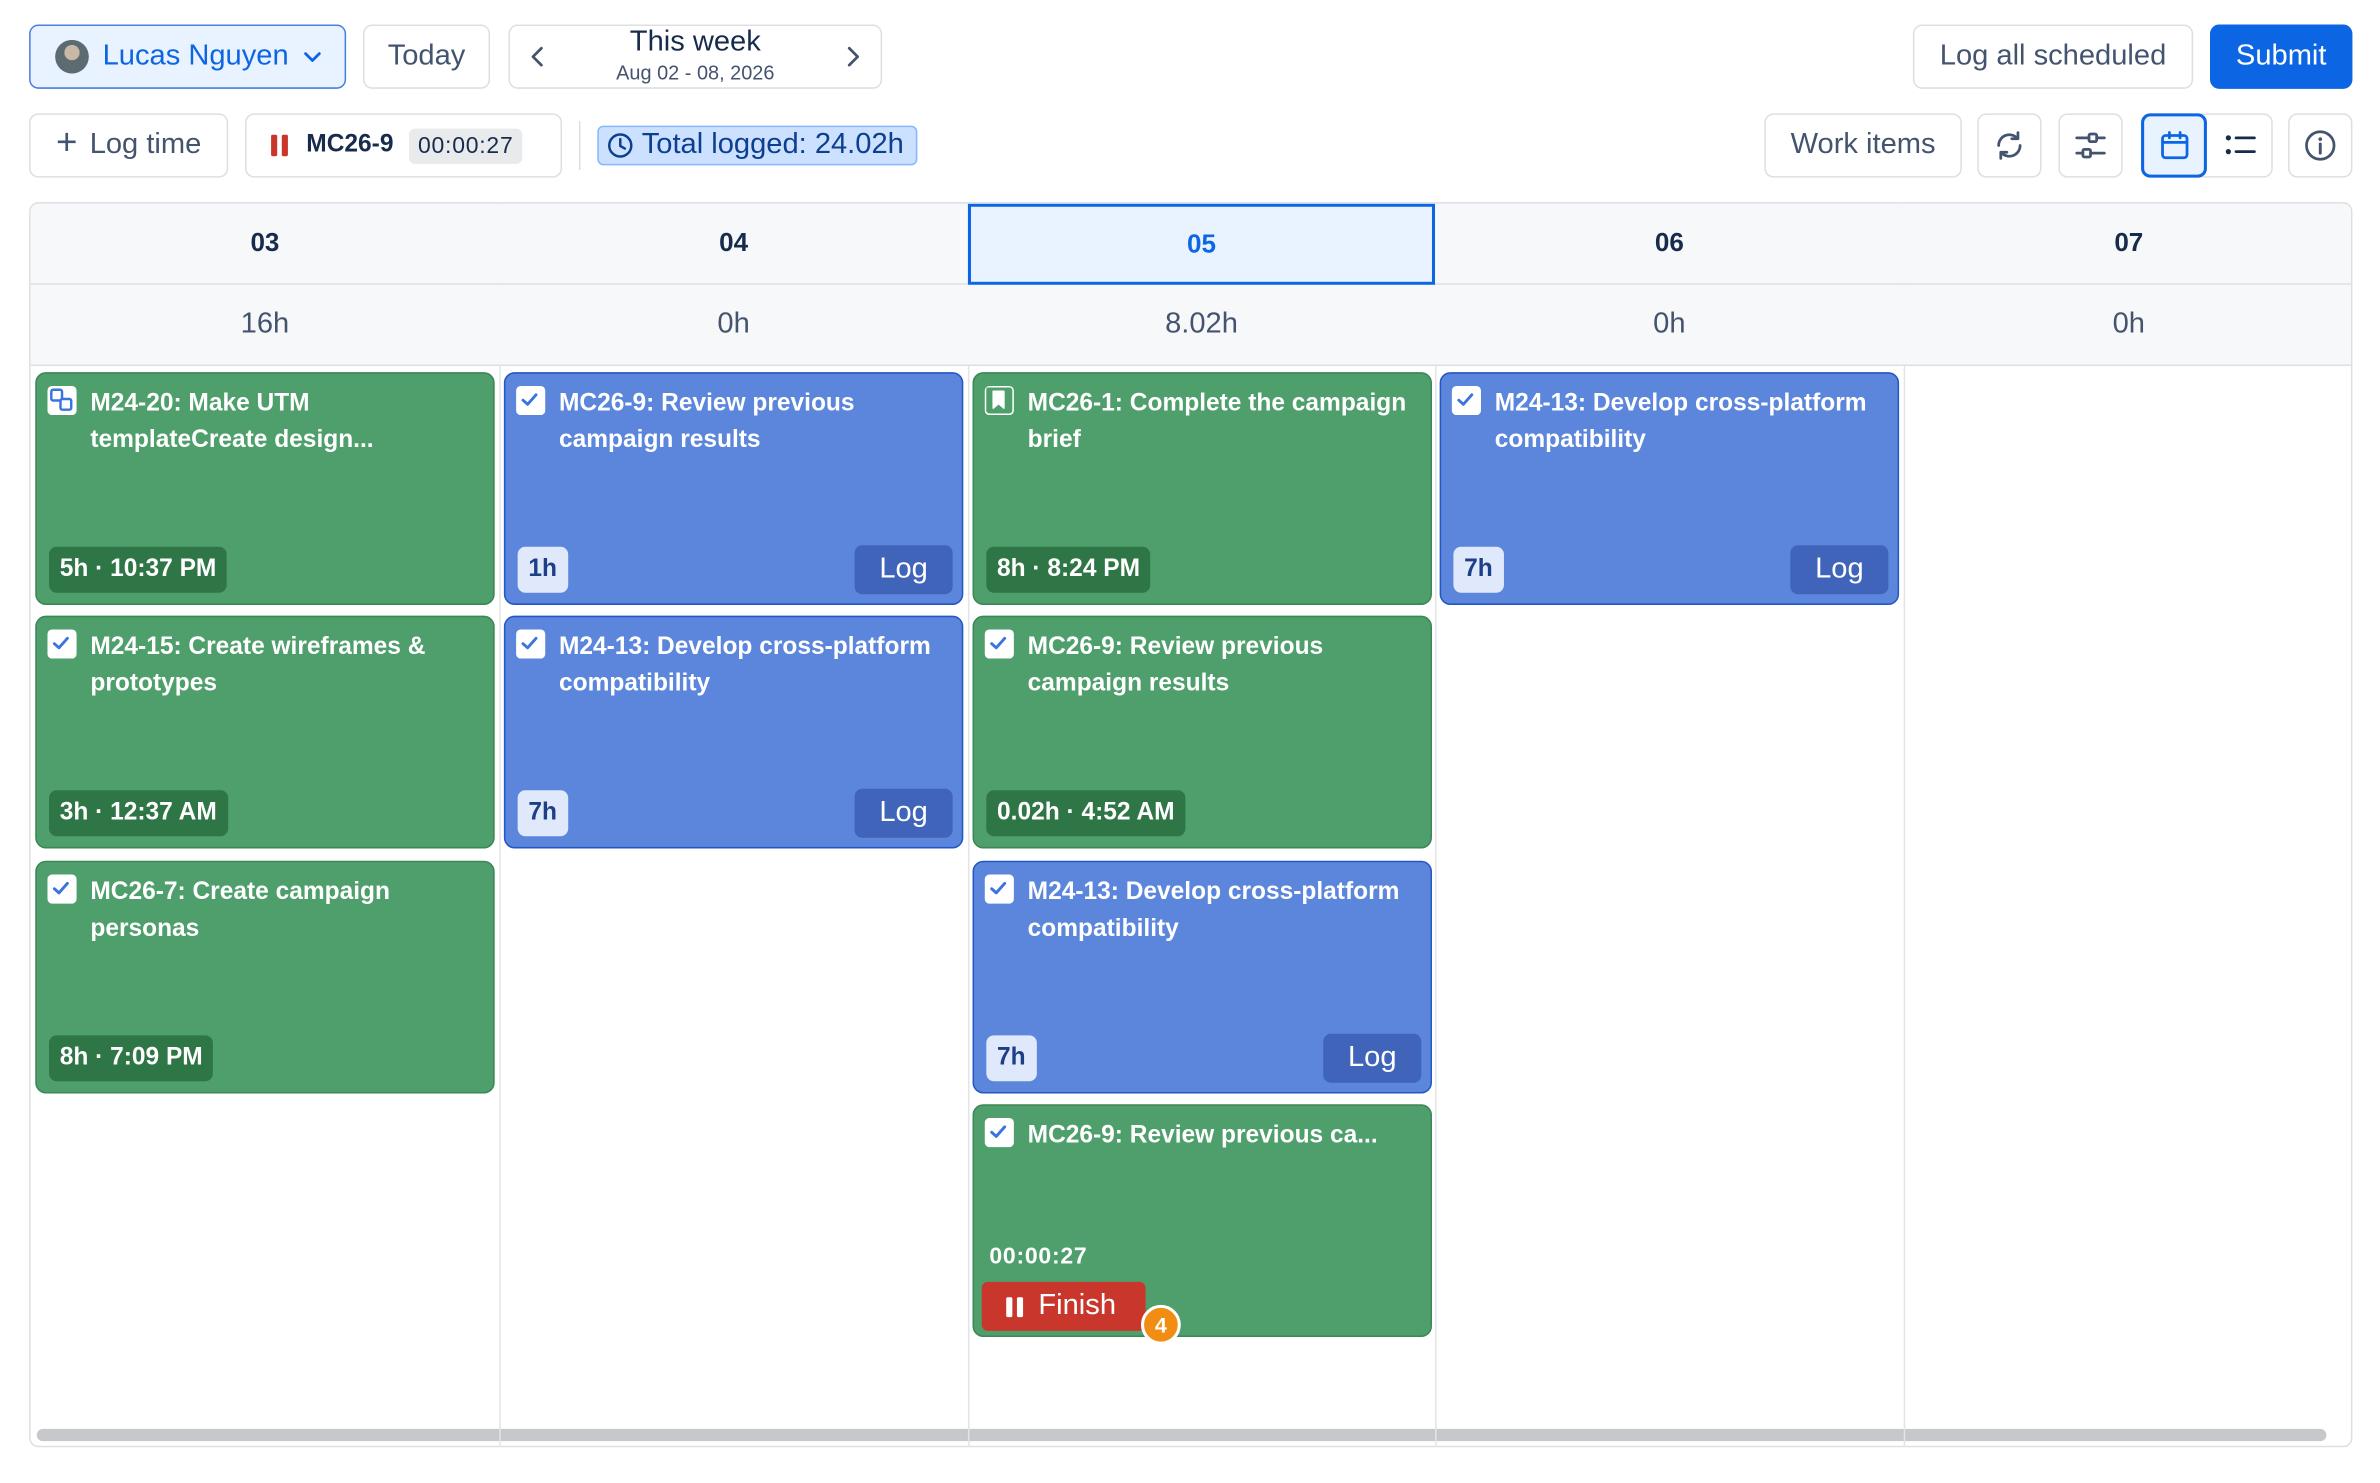 The image size is (2380, 1483). Describe the element at coordinates (1669, 244) in the screenshot. I see `day-header: 06` at that location.